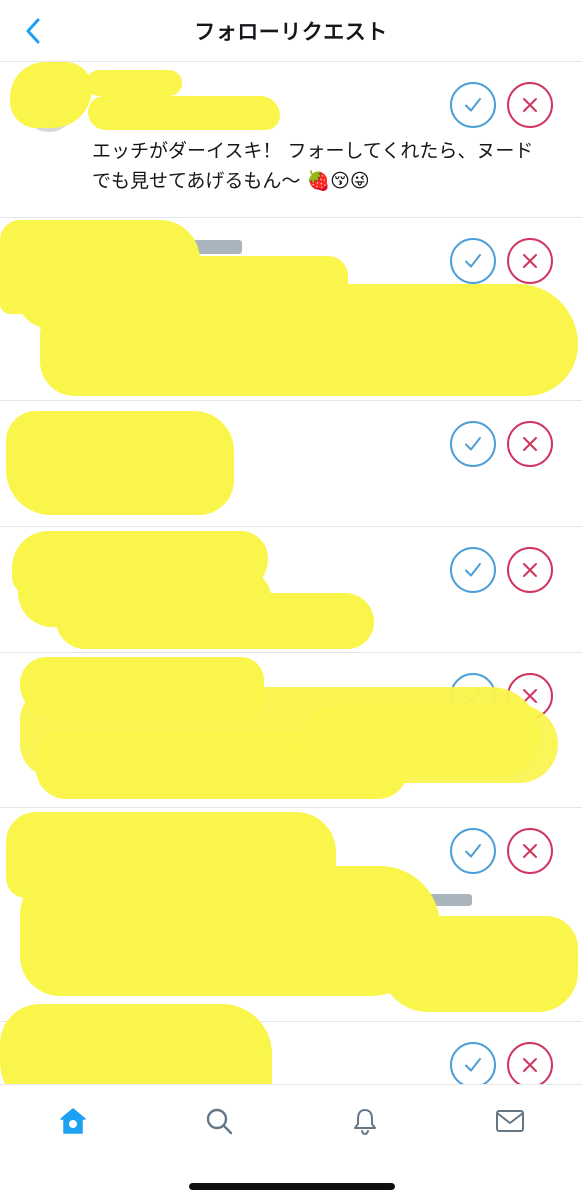 This screenshot has width=582, height=1200. I want to click on home-icon, so click(73, 1121).